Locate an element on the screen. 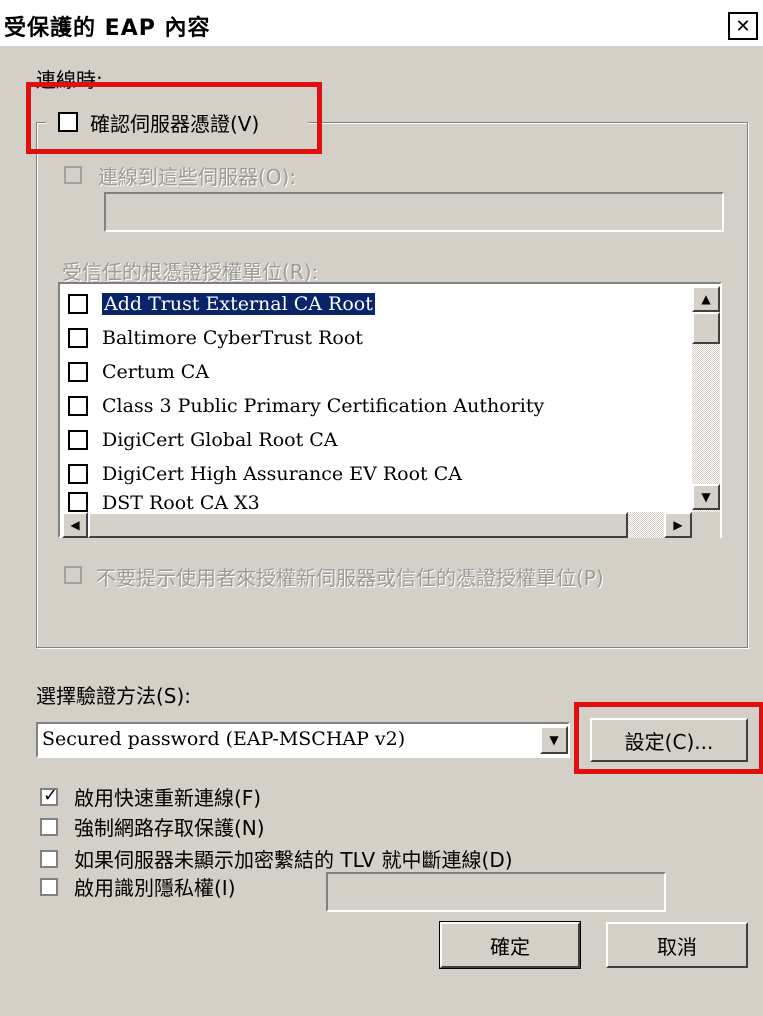  tlv-checkbox is located at coordinates (49, 859).